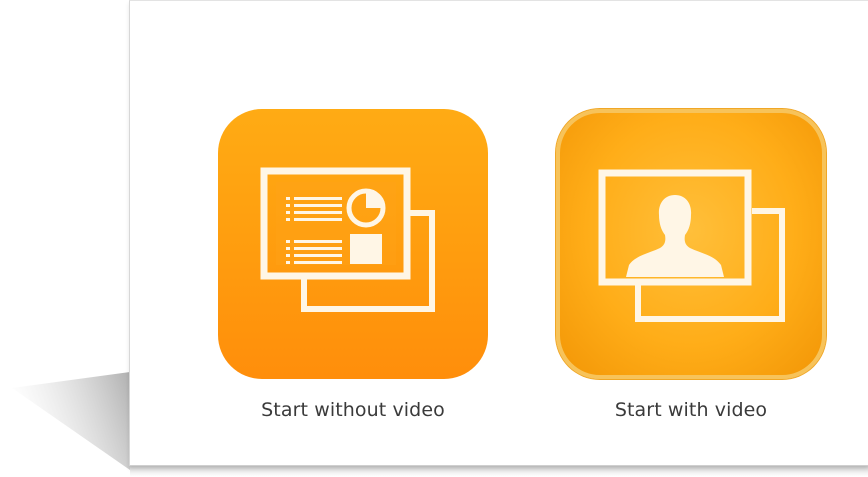  What do you see at coordinates (347, 239) in the screenshot?
I see `presentation-screen-icon` at bounding box center [347, 239].